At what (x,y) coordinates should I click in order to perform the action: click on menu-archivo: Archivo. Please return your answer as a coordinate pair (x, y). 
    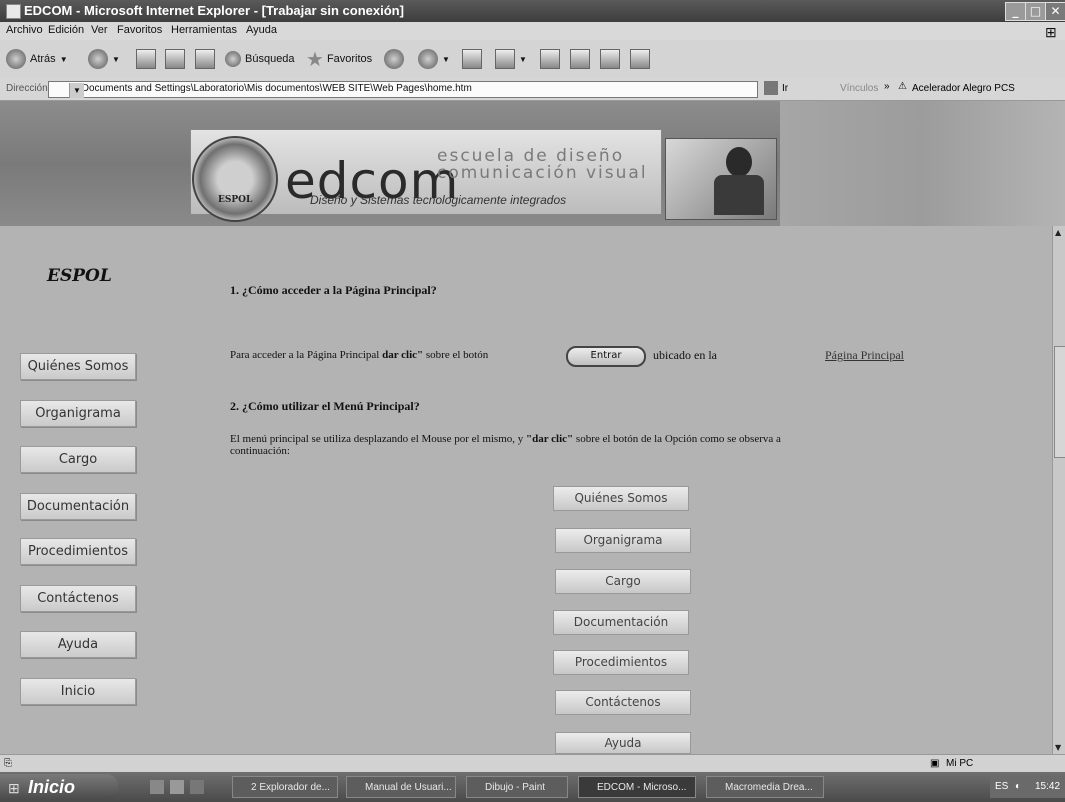
    Looking at the image, I should click on (24, 30).